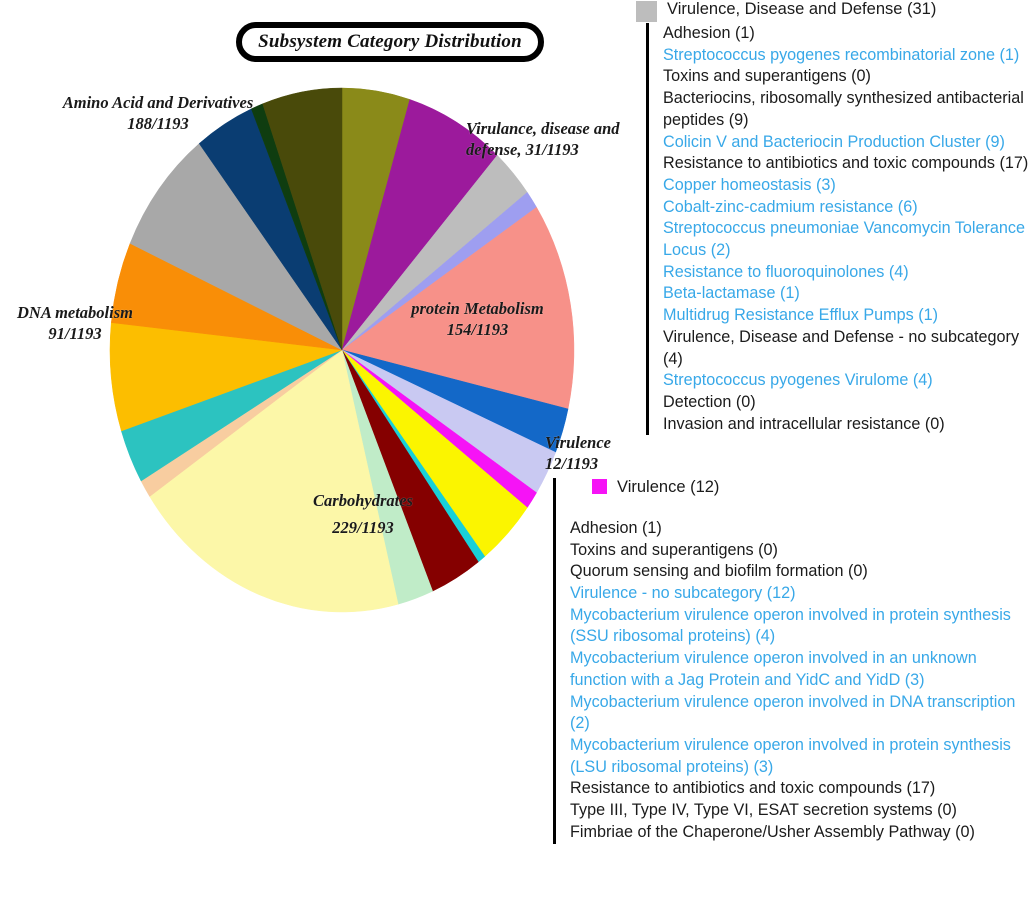  I want to click on pie-label-carbohydrates-name: Carbohydrates, so click(363, 500).